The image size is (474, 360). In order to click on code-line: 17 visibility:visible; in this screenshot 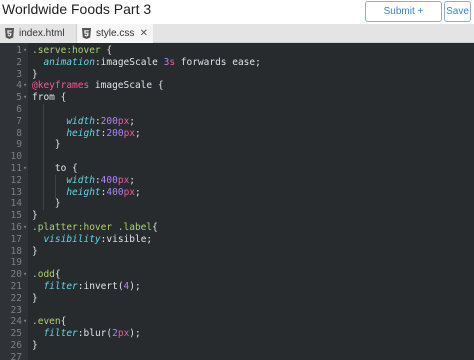, I will do `click(237, 240)`.